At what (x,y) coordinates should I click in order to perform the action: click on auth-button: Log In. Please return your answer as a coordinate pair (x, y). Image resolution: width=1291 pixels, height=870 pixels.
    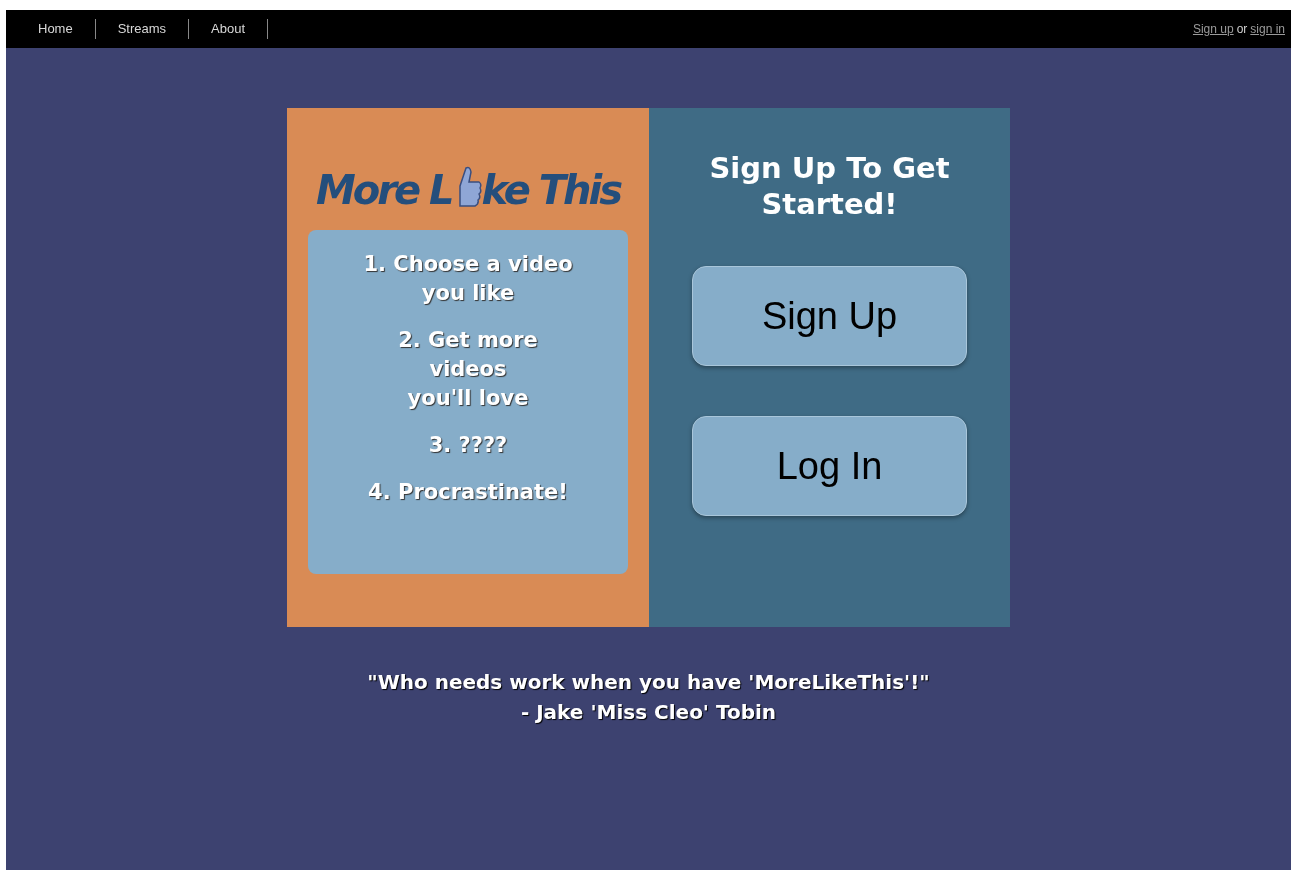
    Looking at the image, I should click on (829, 466).